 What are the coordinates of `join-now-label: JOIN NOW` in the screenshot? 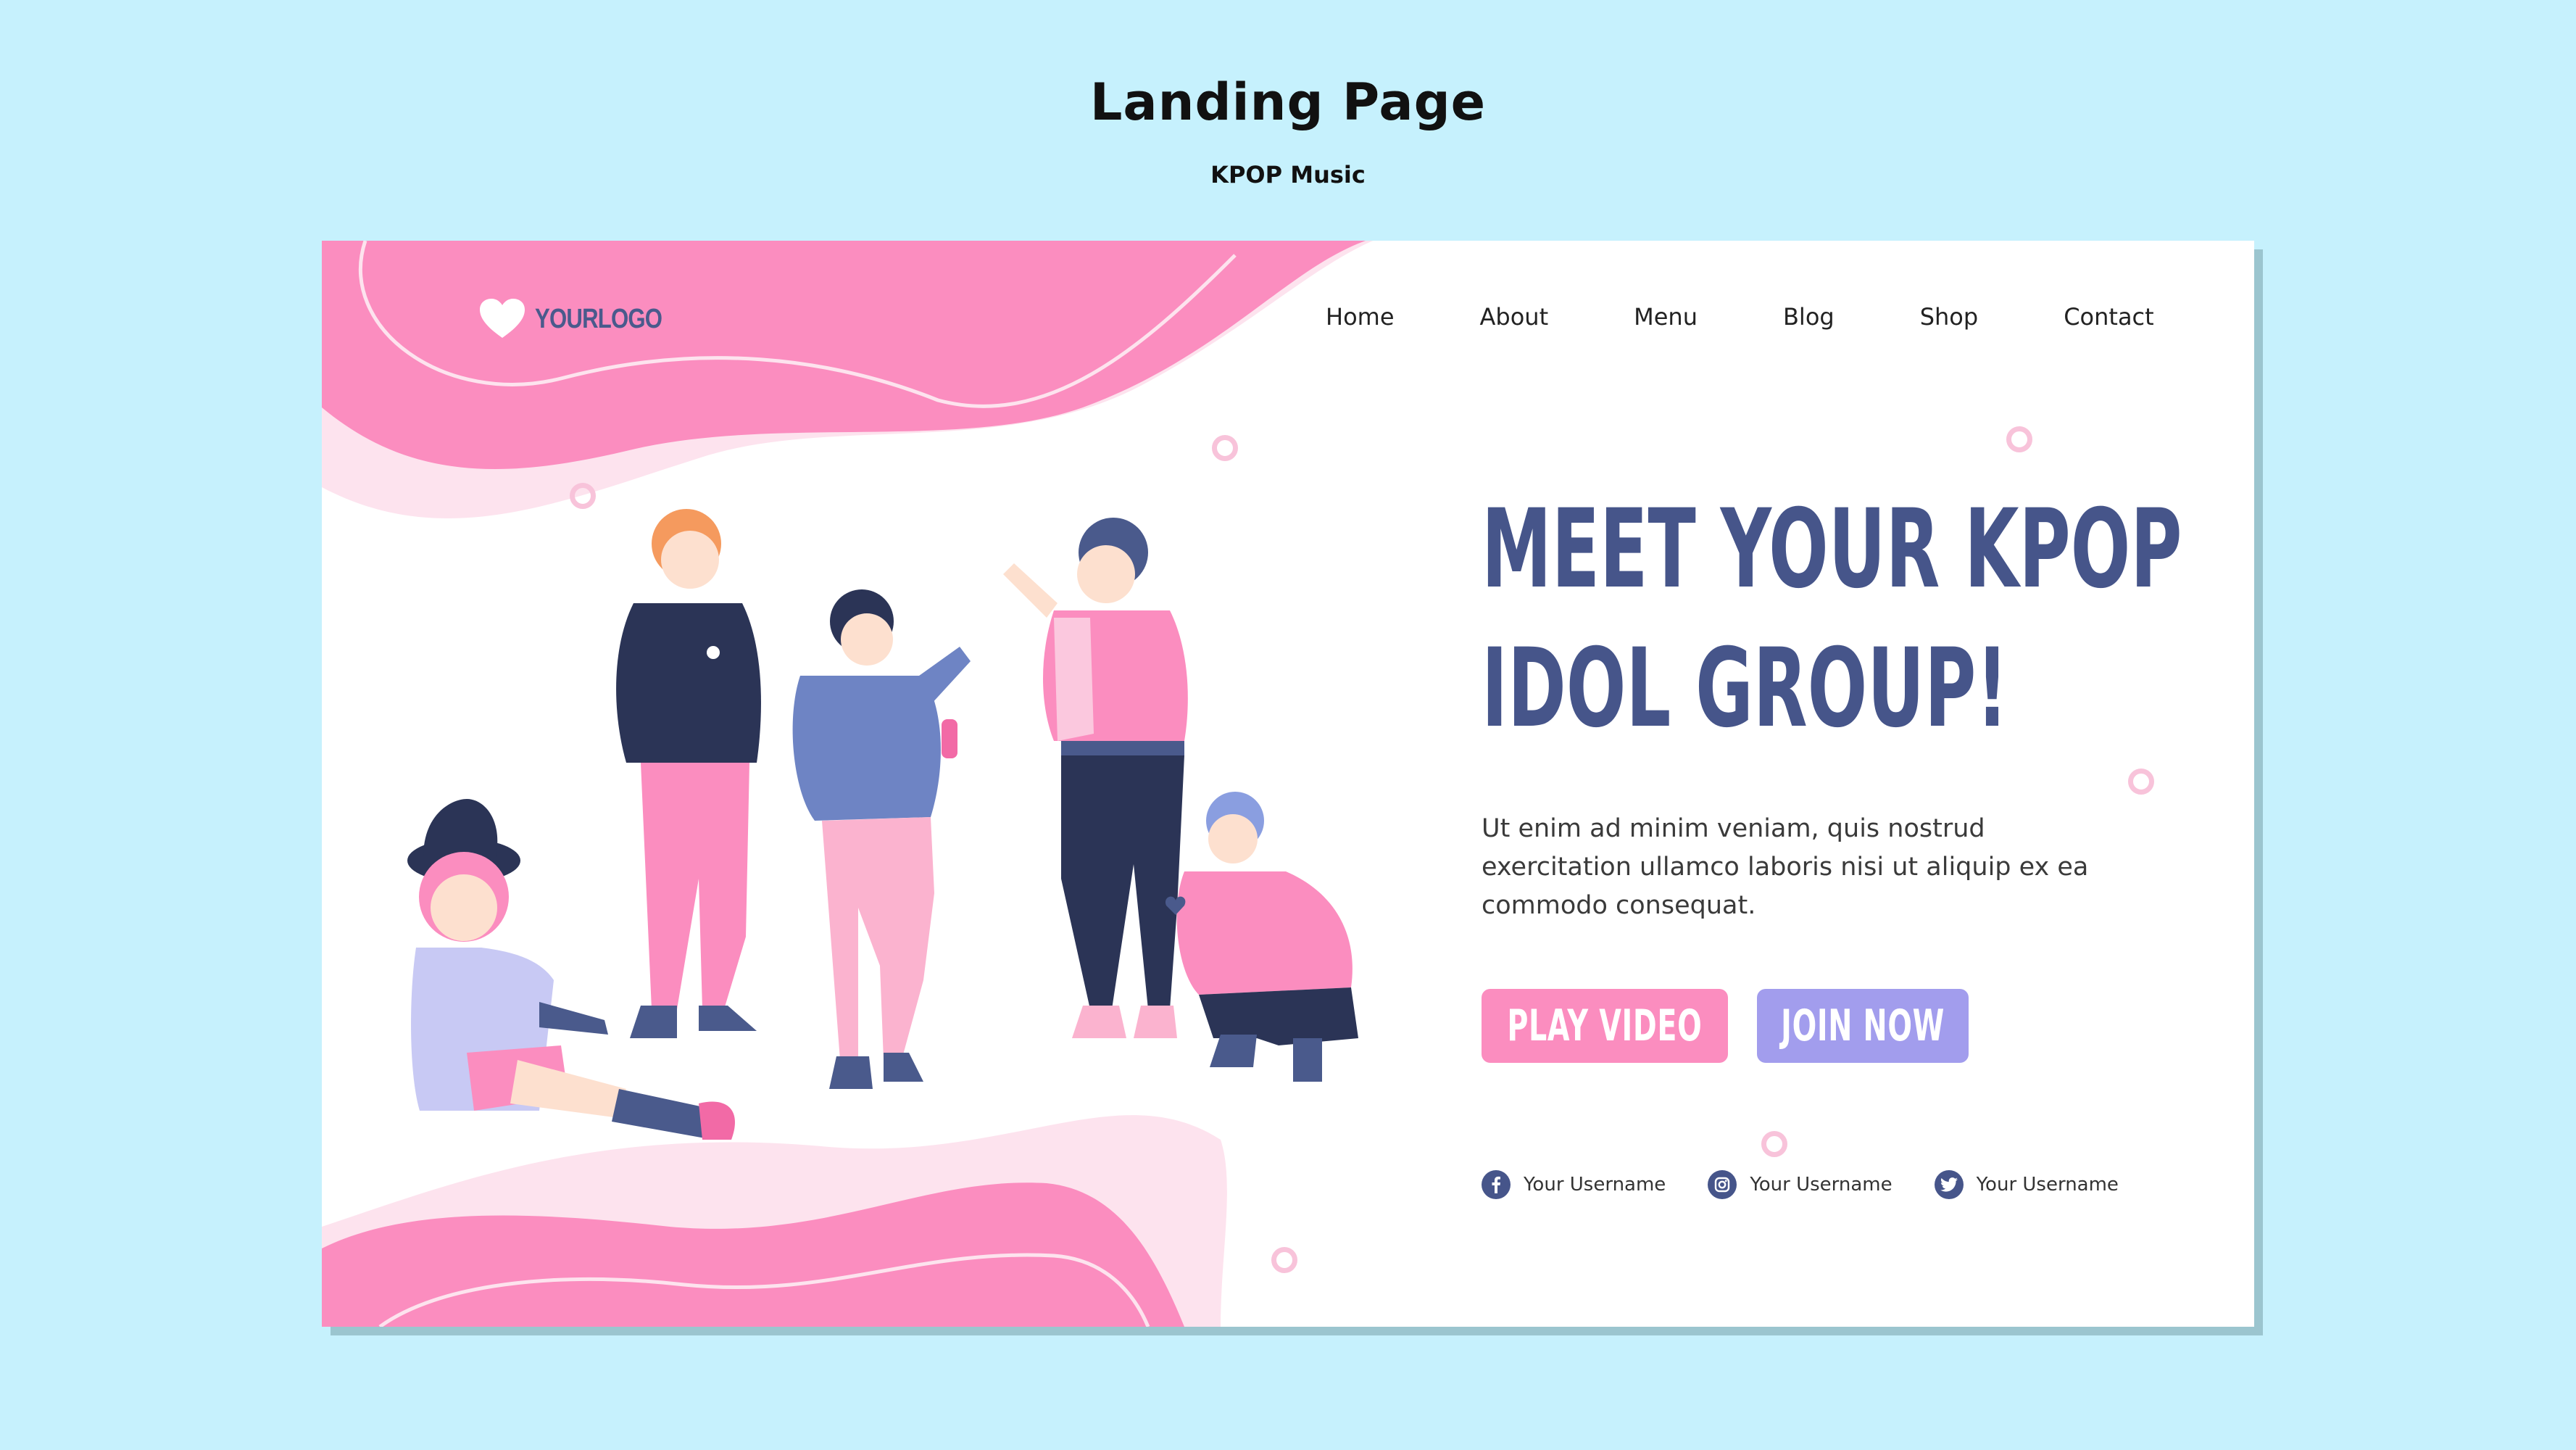 It's located at (1863, 1025).